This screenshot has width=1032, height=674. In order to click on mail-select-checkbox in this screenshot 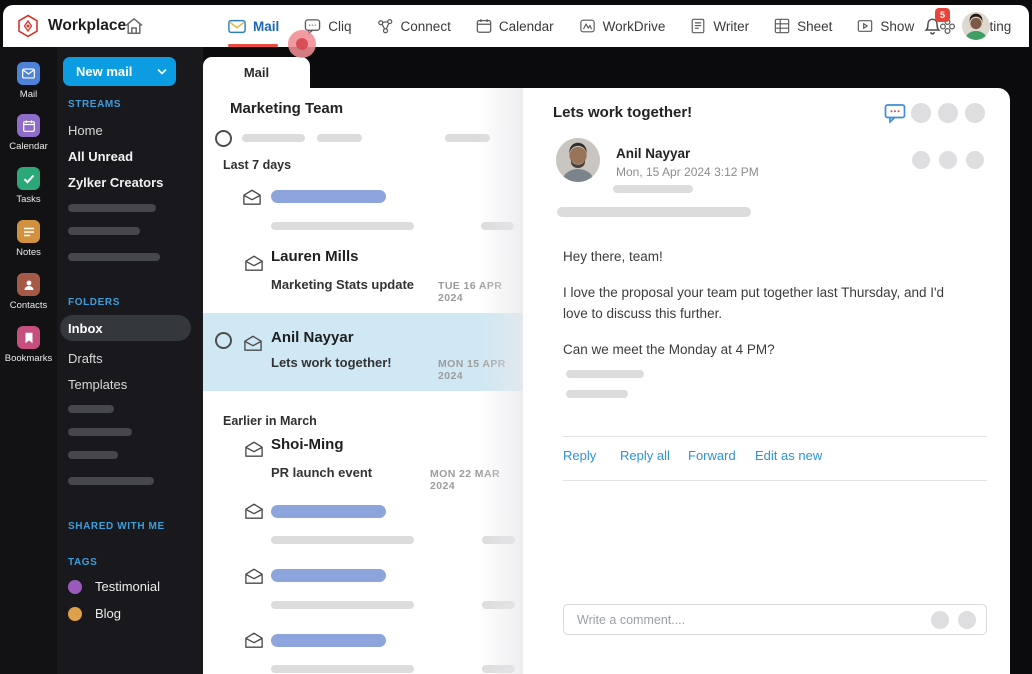, I will do `click(223, 340)`.